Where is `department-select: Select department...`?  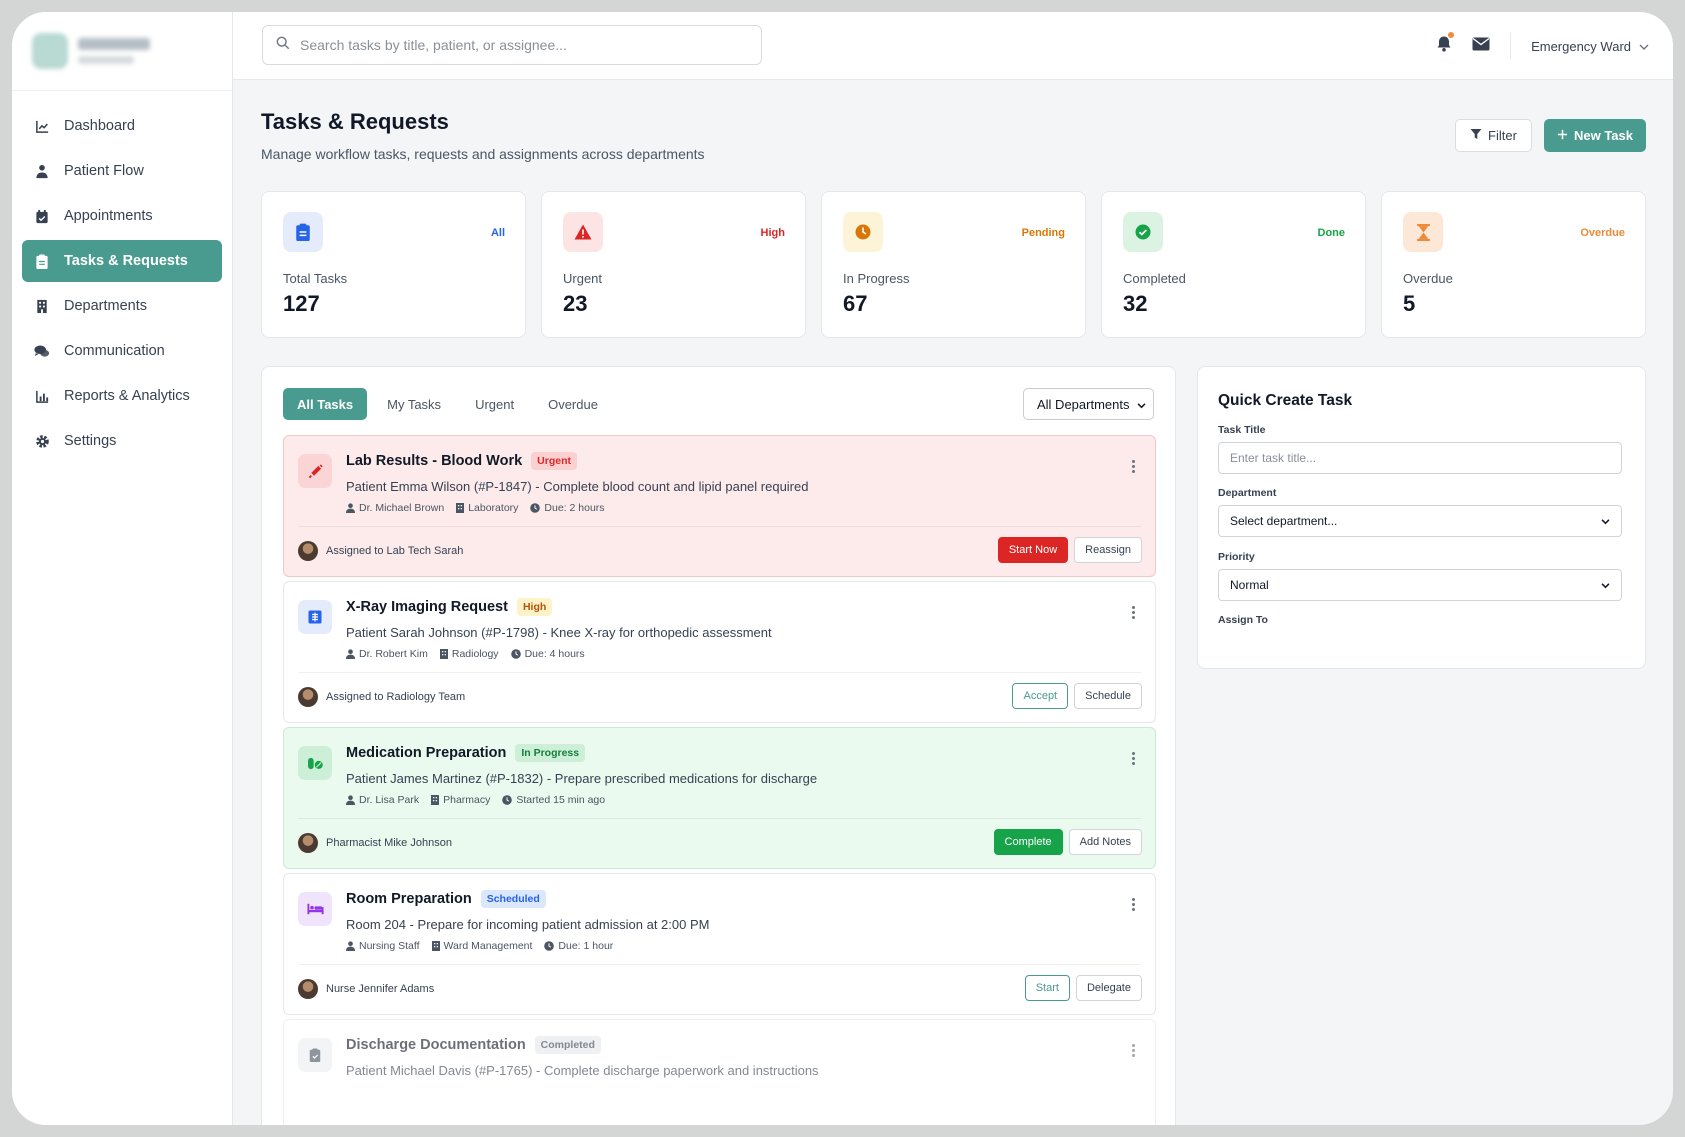 department-select: Select department... is located at coordinates (1420, 521).